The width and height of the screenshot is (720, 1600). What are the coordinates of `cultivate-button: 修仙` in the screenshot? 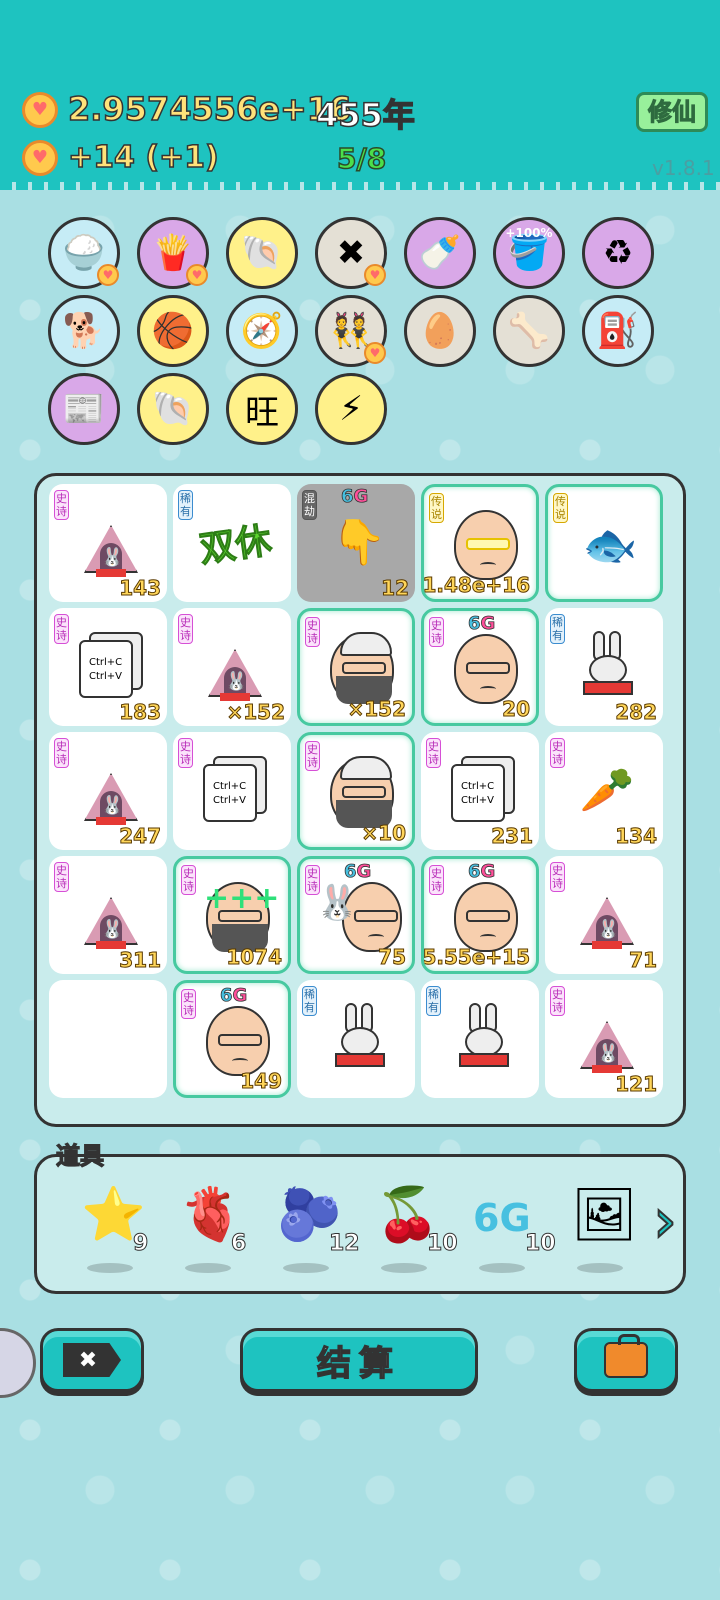 It's located at (672, 112).